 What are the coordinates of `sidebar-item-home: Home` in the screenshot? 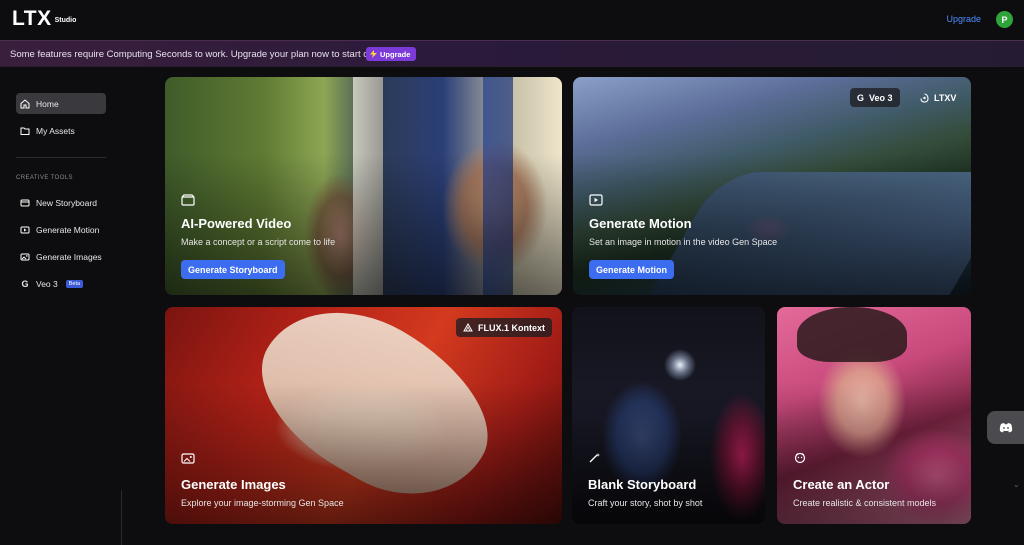 It's located at (61, 103).